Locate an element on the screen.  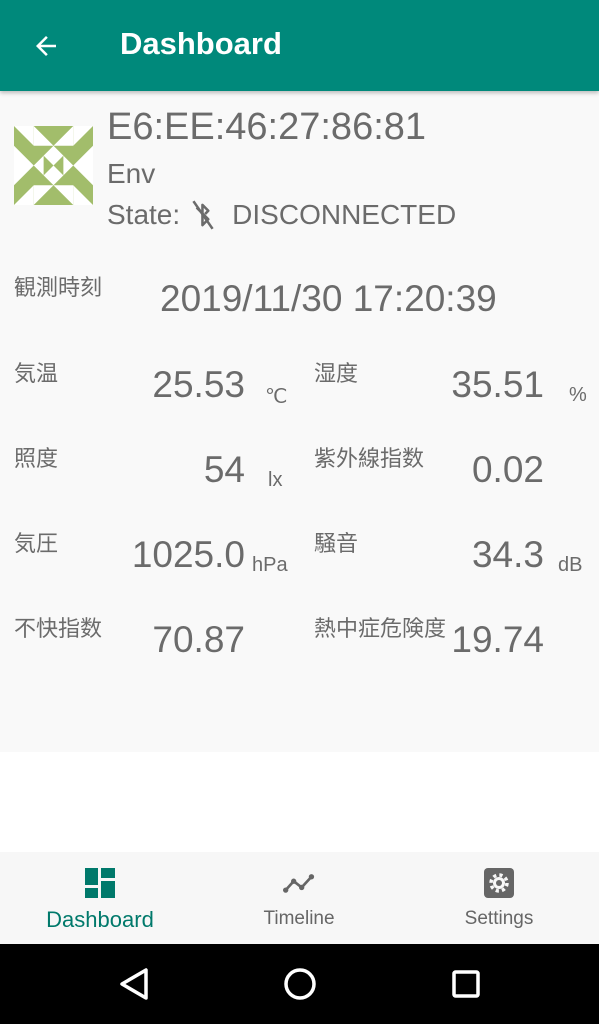
observation-time-value: 2019/11/30 17:20:39 is located at coordinates (328, 298).